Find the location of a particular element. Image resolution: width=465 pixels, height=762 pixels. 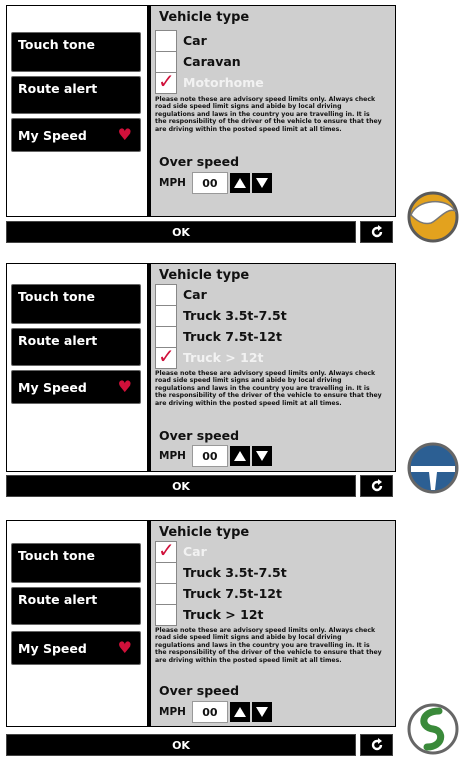

vehicle-option-truck-medium: Truck 7.5t-12t is located at coordinates (218, 593).